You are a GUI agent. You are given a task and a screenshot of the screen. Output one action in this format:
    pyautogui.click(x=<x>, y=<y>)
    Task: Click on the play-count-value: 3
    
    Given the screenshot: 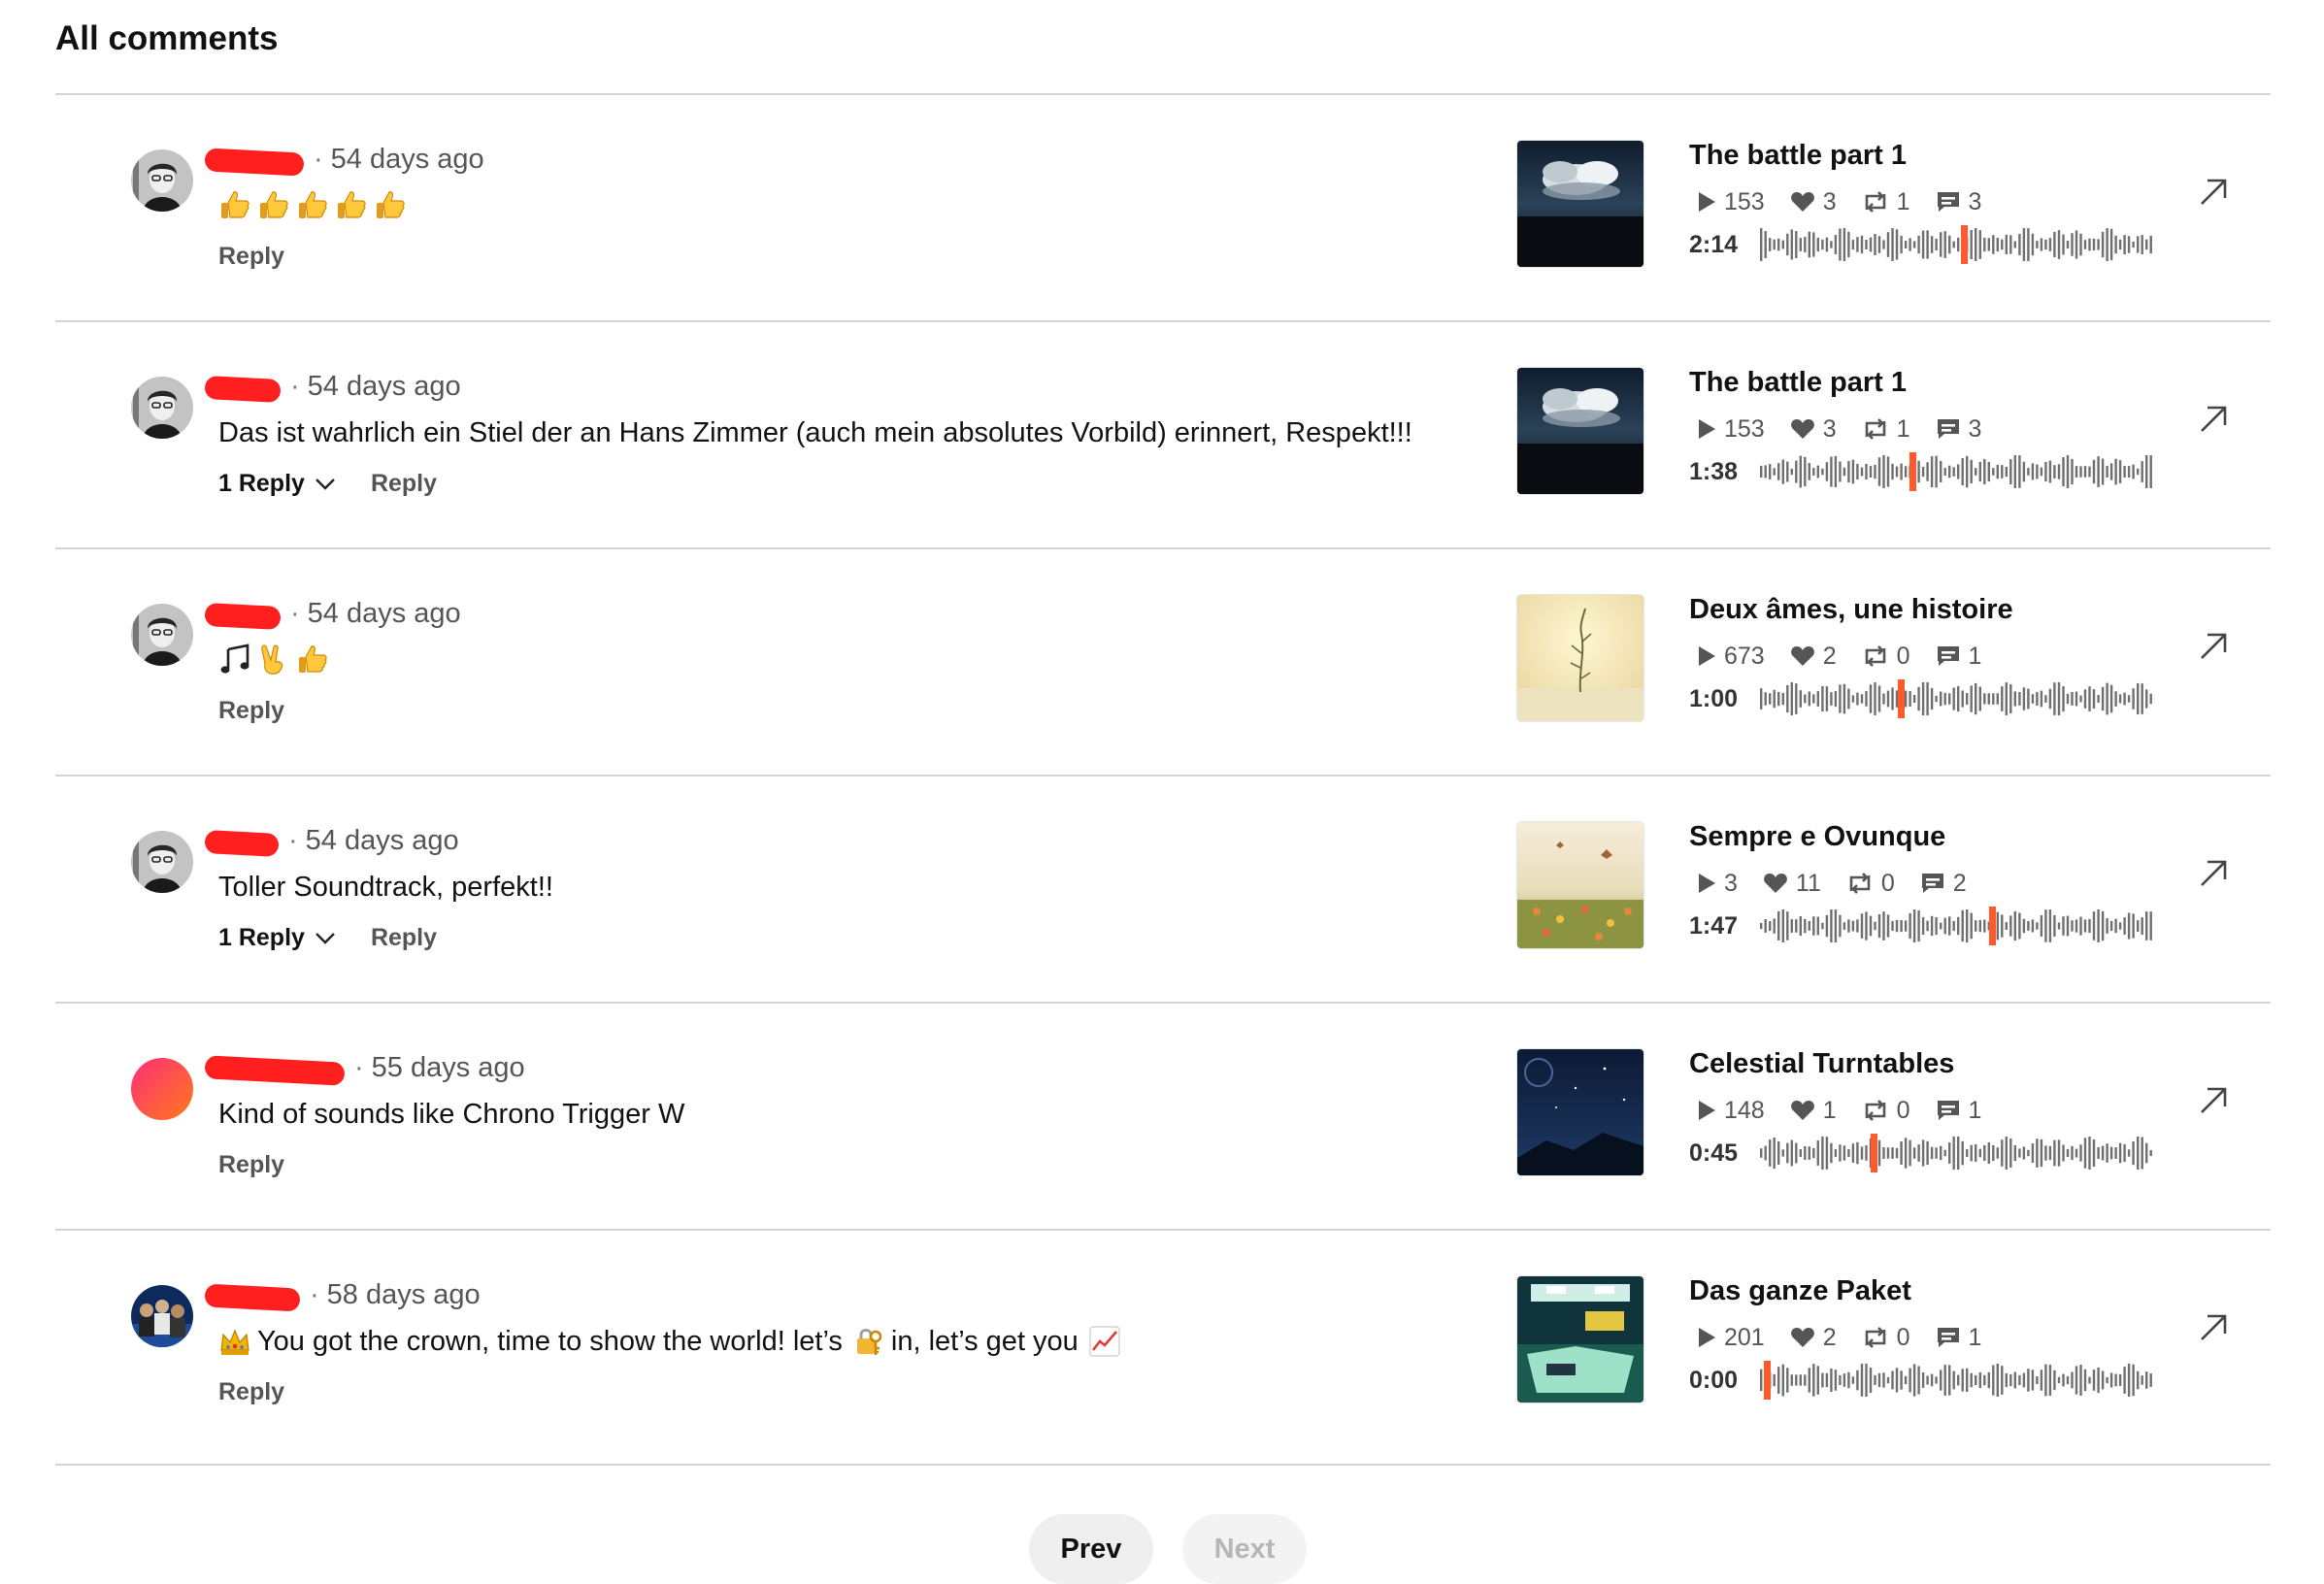 What is the action you would take?
    pyautogui.click(x=1731, y=883)
    